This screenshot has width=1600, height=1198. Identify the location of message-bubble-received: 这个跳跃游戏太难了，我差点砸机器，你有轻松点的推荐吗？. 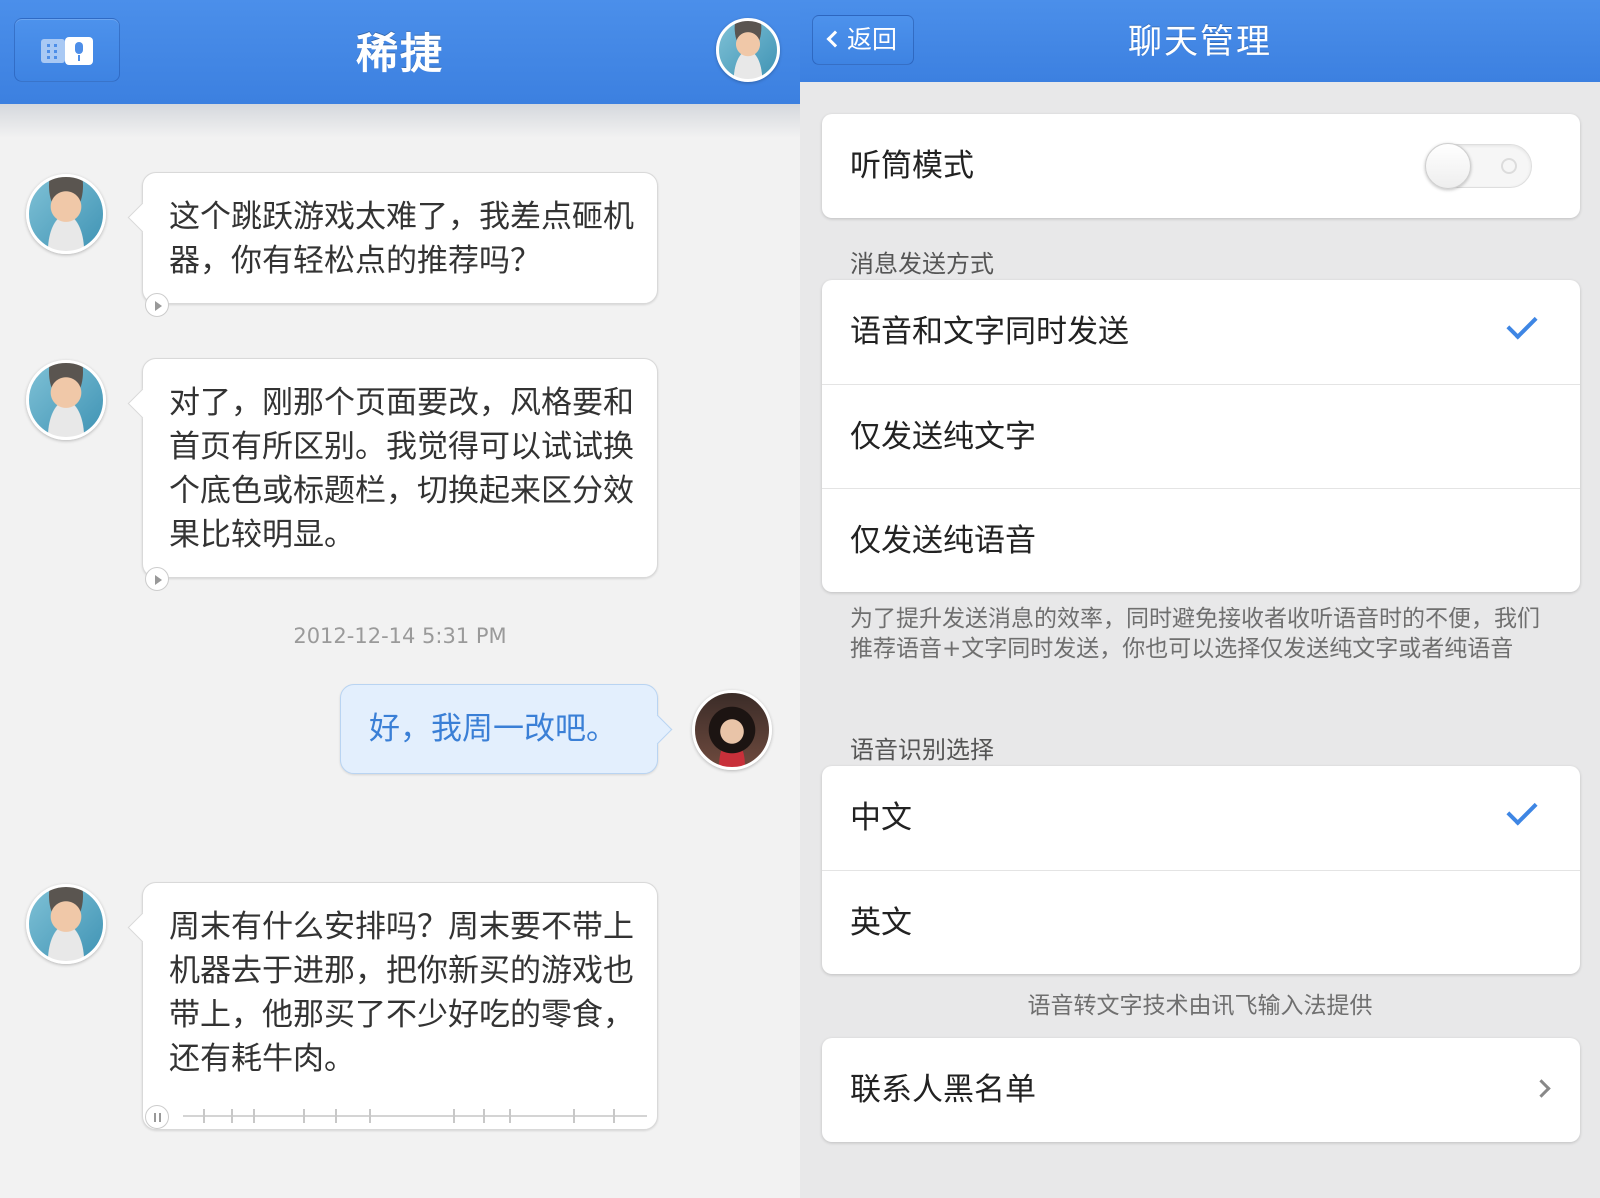
(400, 244).